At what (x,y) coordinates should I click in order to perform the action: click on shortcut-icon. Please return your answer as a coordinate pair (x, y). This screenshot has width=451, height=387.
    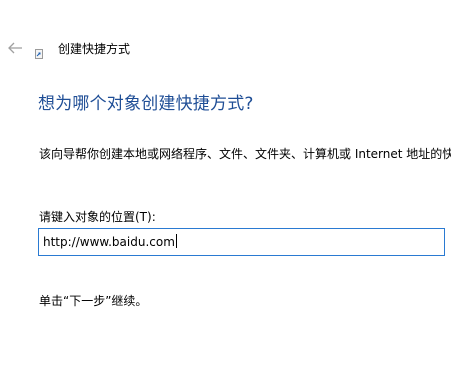
    Looking at the image, I should click on (39, 51).